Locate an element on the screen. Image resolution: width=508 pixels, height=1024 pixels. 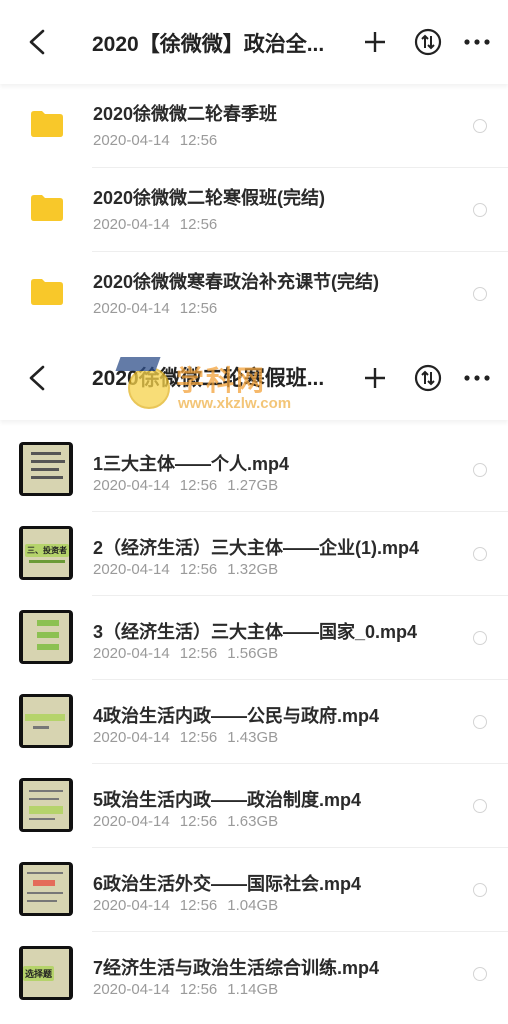
file-name: 2（经济生活）三大主体——企业(1).mp4 is located at coordinates (256, 548).